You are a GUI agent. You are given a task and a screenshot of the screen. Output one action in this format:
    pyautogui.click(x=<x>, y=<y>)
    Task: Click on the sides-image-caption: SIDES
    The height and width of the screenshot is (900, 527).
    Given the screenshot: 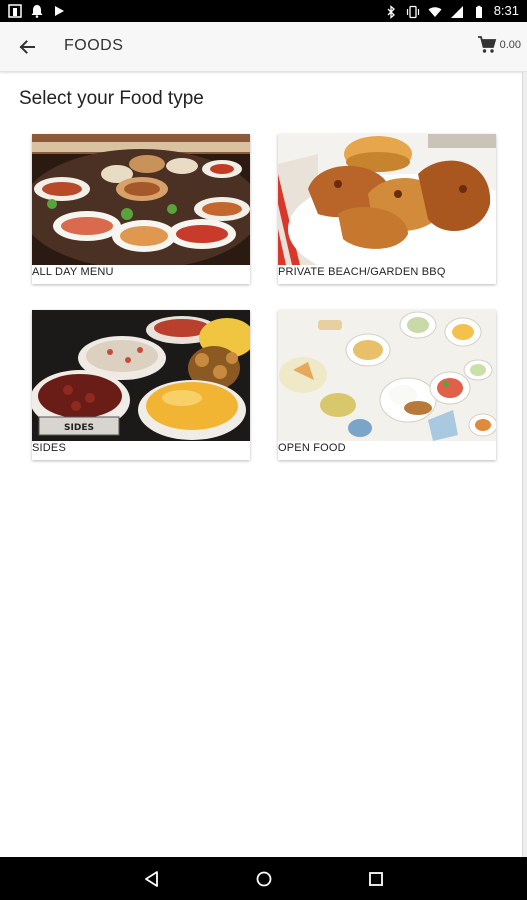 What is the action you would take?
    pyautogui.click(x=79, y=428)
    